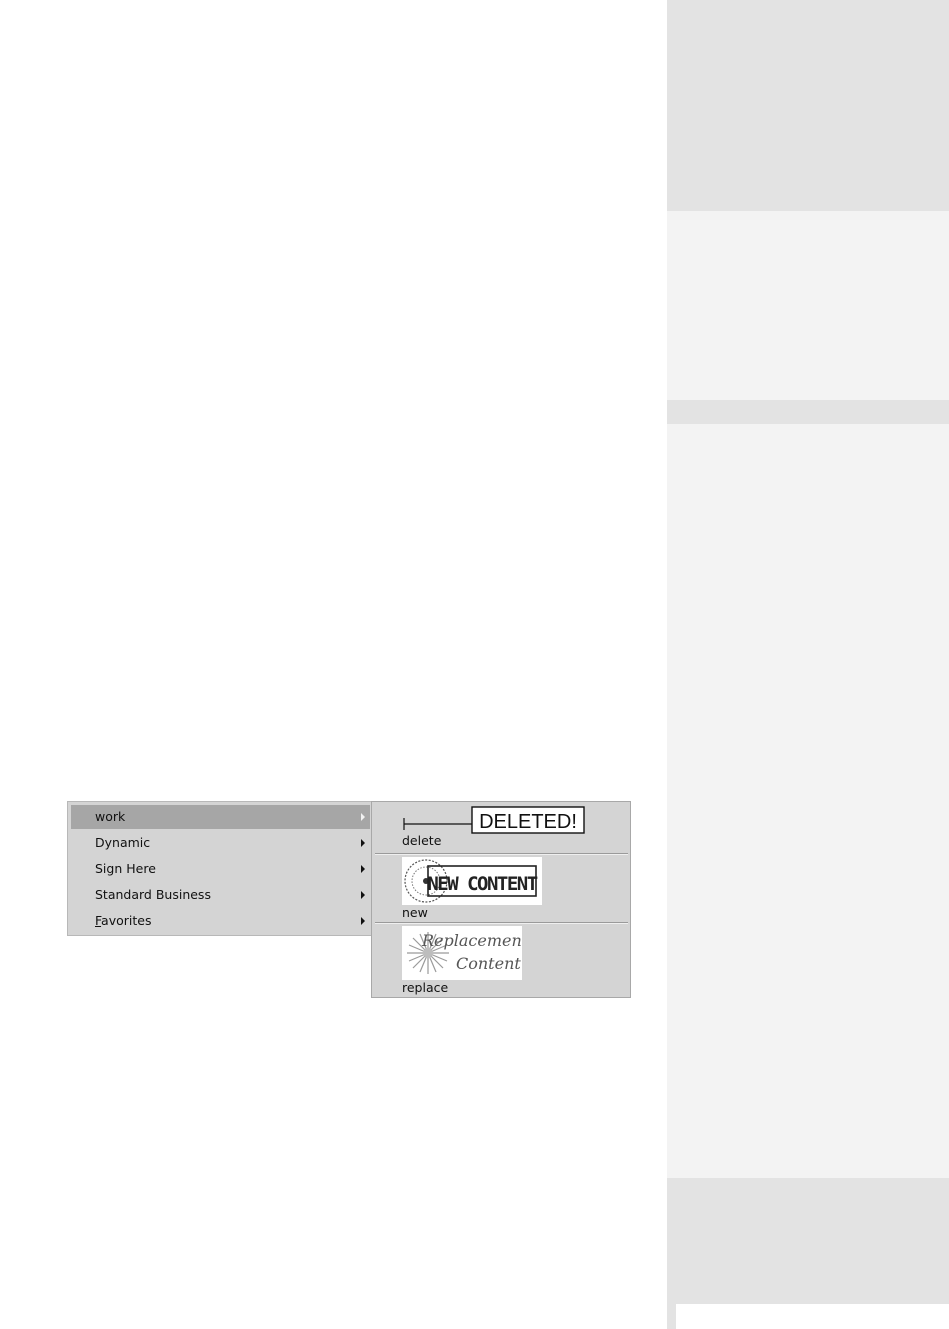 This screenshot has width=949, height=1329. Describe the element at coordinates (808, 105) in the screenshot. I see `margin-band-top` at that location.